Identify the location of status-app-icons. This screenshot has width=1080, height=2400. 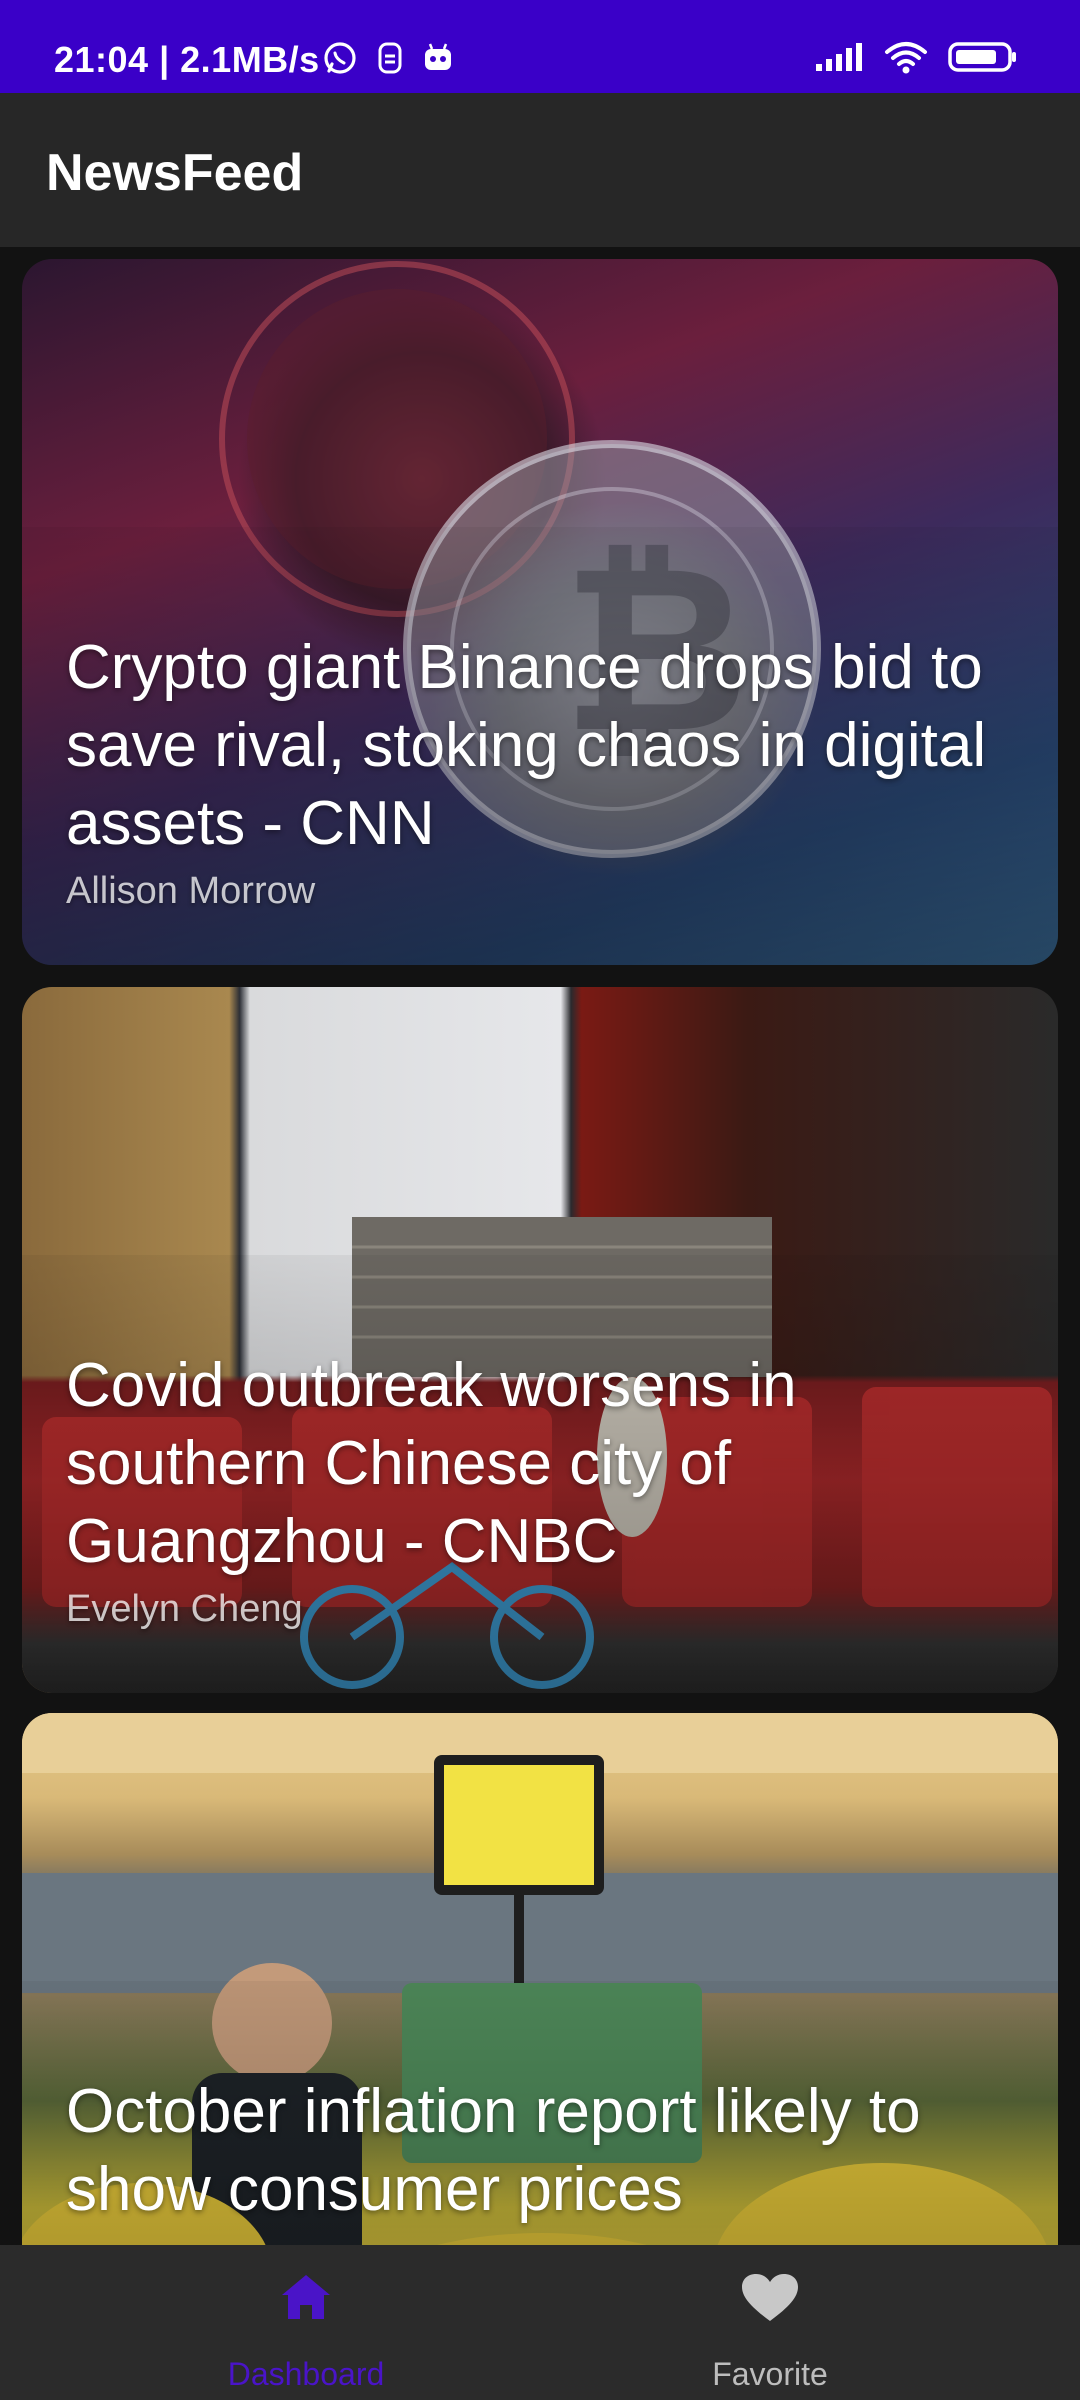
(388, 58).